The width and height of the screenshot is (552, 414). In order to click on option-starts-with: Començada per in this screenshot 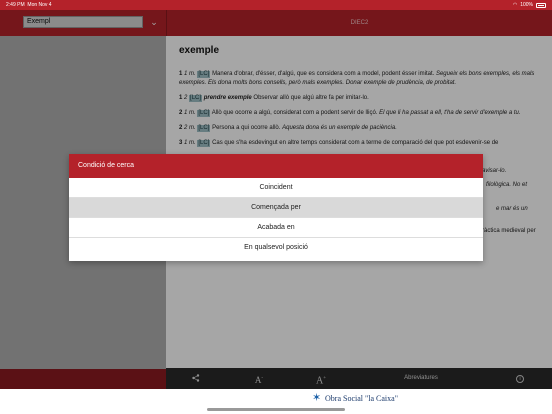, I will do `click(276, 208)`.